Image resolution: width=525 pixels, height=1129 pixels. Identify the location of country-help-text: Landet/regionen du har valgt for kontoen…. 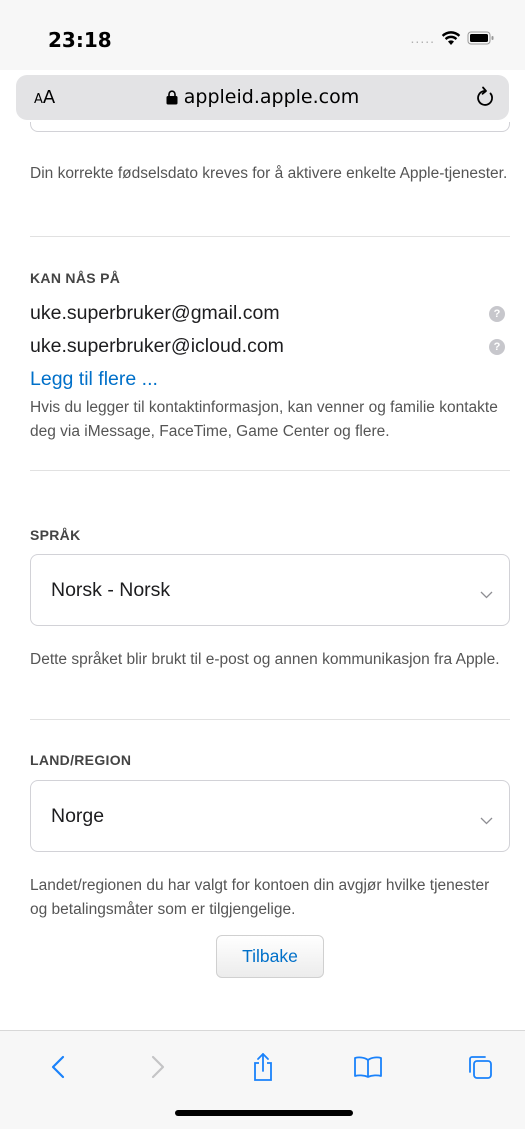
(260, 897).